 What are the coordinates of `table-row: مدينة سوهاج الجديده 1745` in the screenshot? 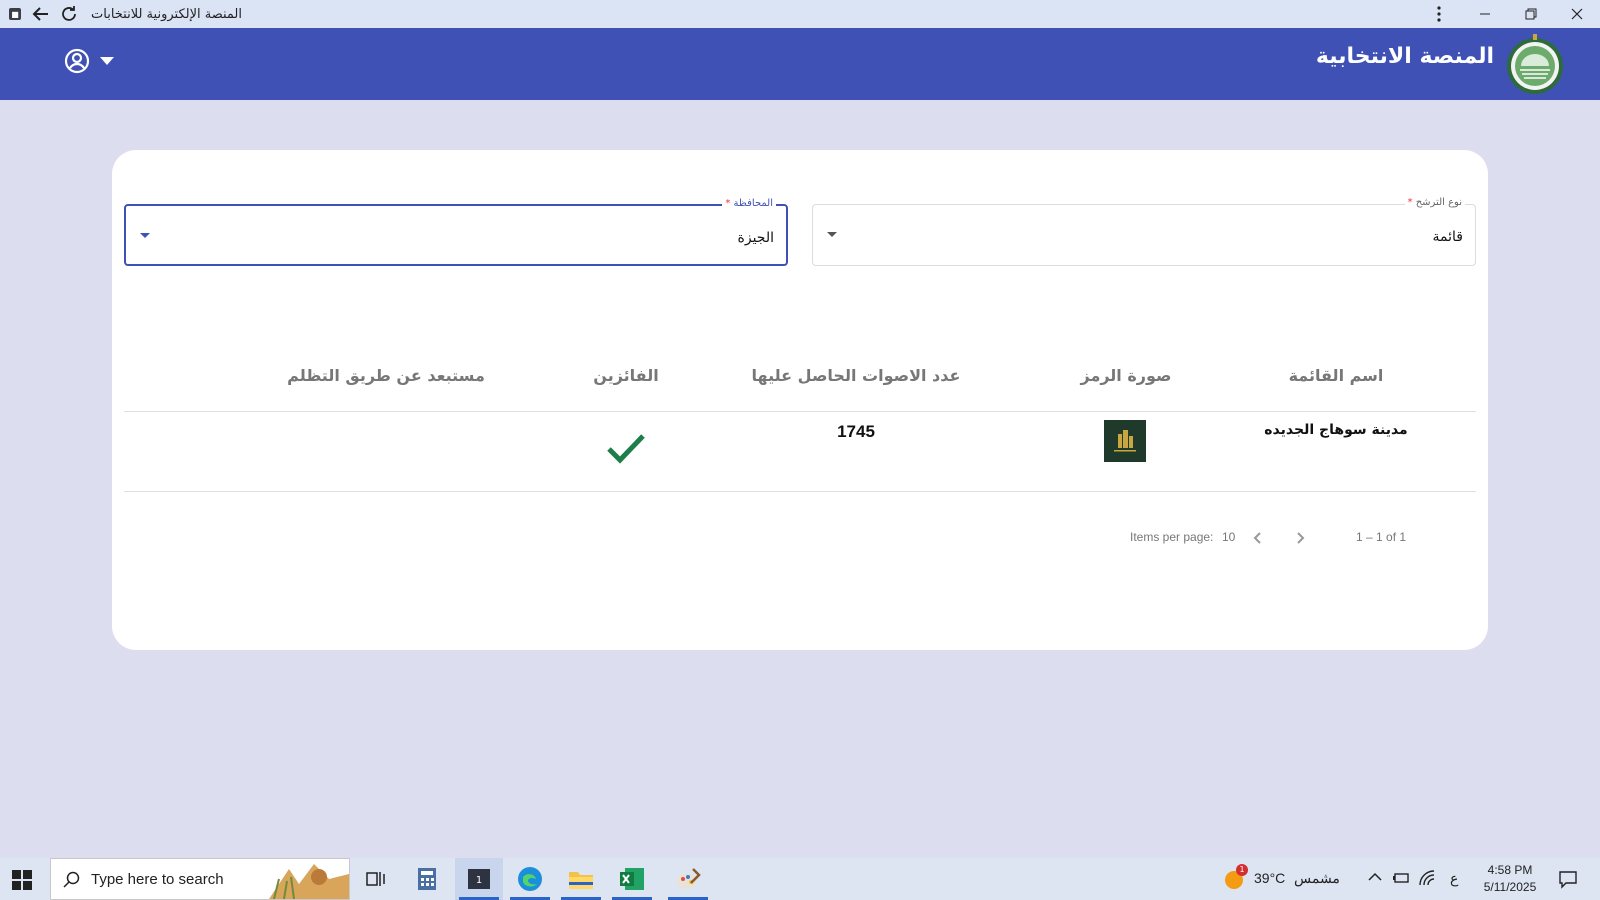 It's located at (800, 452).